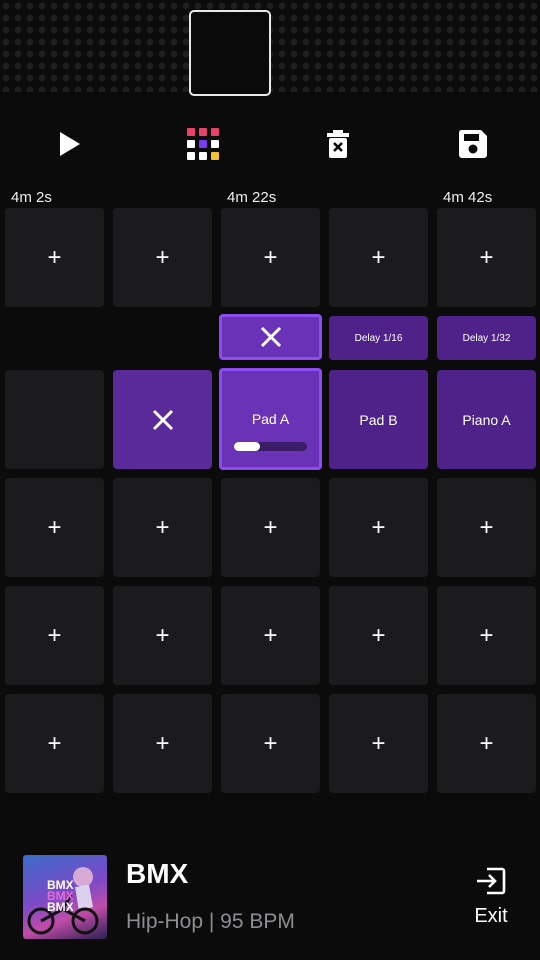 This screenshot has height=960, width=540. I want to click on effect-slot: Delay 1/16, so click(378, 338).